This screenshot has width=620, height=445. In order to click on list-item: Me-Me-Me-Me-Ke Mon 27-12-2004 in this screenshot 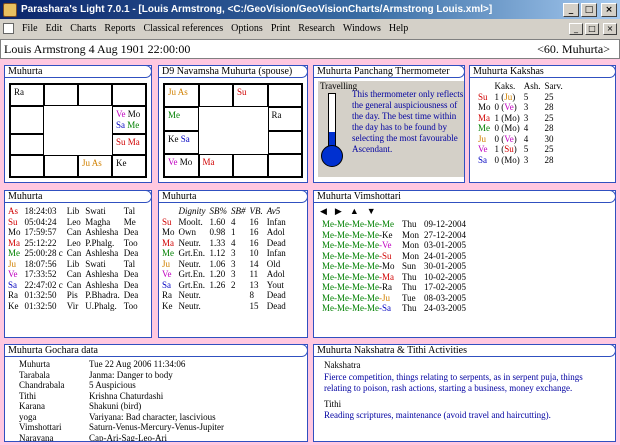, I will do `click(464, 235)`.